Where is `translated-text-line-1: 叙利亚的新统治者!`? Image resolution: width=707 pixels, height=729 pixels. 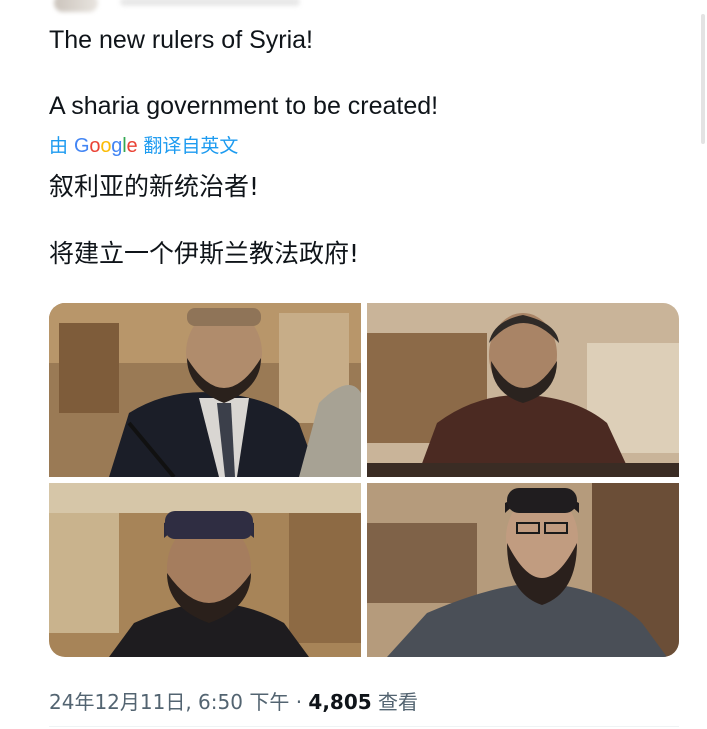 translated-text-line-1: 叙利亚的新统治者! is located at coordinates (154, 186).